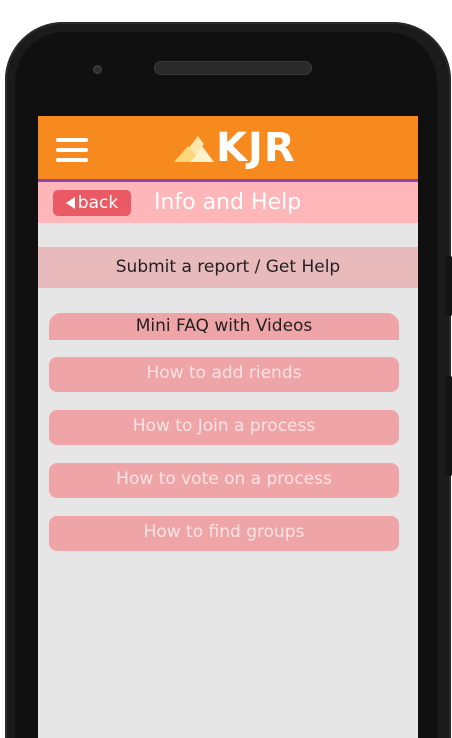 The height and width of the screenshot is (738, 452). I want to click on logo-text: KJR, so click(256, 148).